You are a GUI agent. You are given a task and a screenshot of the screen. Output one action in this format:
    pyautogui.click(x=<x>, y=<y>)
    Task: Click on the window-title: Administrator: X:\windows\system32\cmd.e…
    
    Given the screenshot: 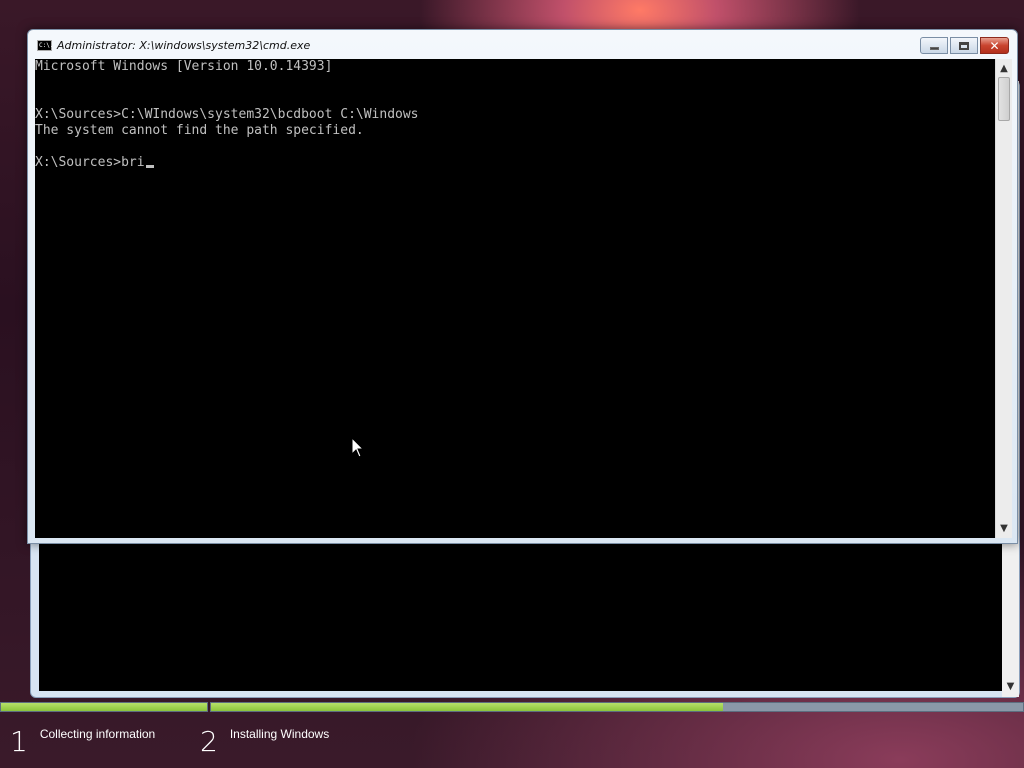 What is the action you would take?
    pyautogui.click(x=184, y=45)
    